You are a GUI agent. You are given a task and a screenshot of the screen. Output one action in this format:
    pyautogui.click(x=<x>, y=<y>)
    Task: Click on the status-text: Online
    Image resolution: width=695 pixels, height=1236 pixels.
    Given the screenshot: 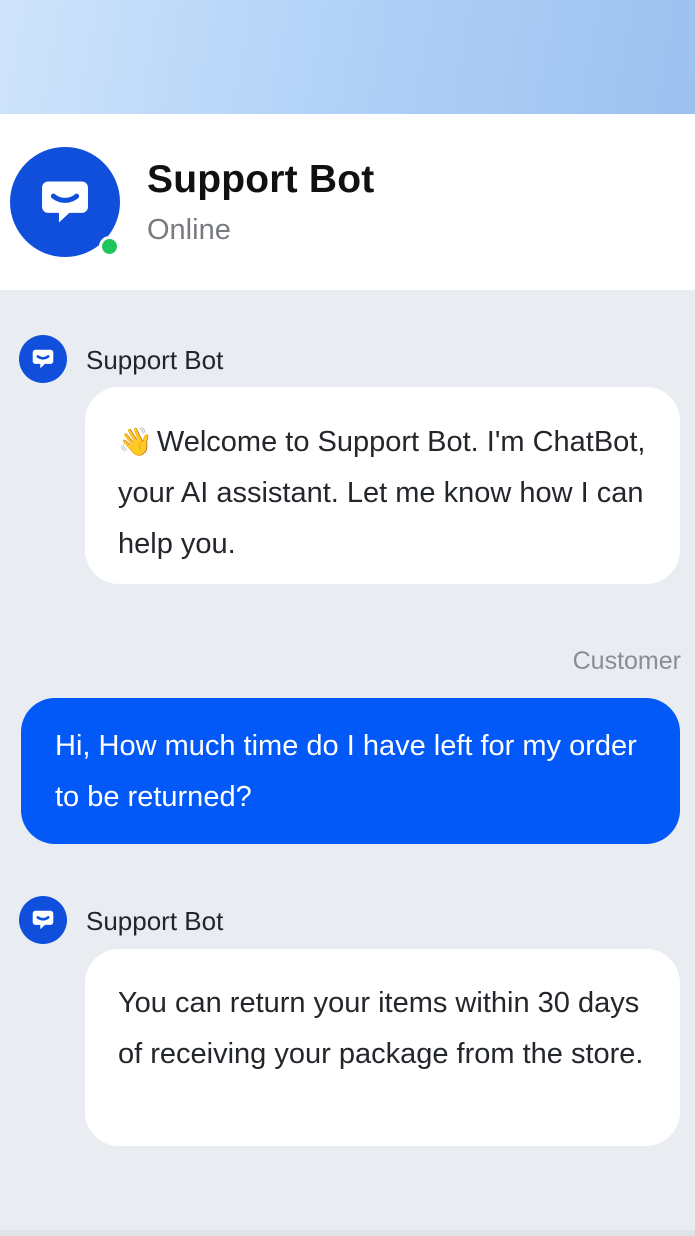 What is the action you would take?
    pyautogui.click(x=189, y=230)
    